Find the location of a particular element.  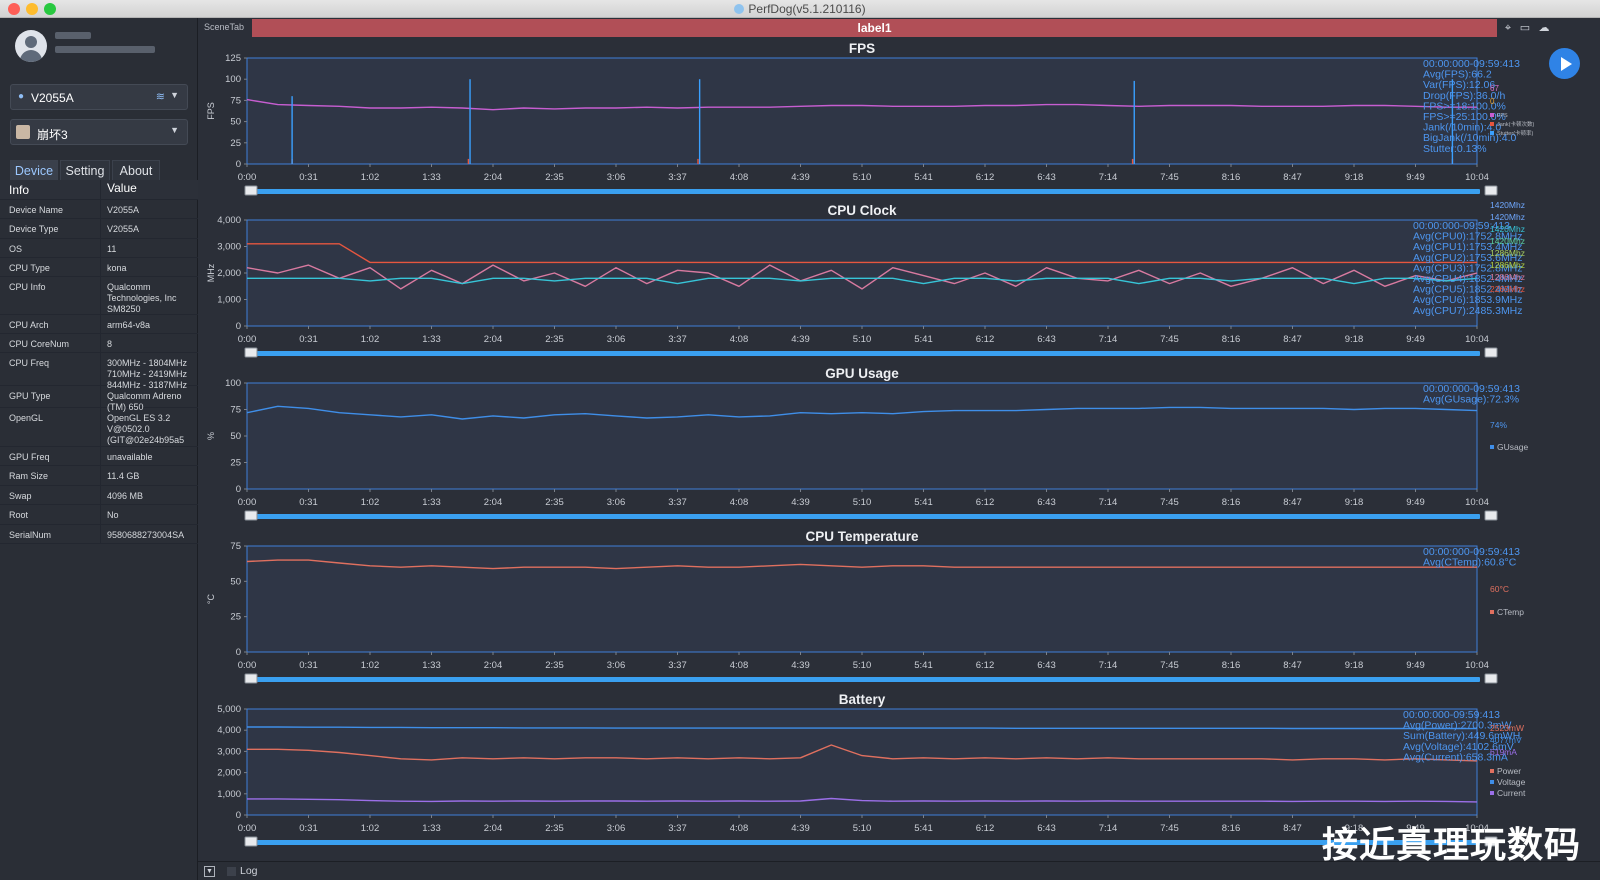

x-tick-label: 9:49 is located at coordinates (1415, 177).